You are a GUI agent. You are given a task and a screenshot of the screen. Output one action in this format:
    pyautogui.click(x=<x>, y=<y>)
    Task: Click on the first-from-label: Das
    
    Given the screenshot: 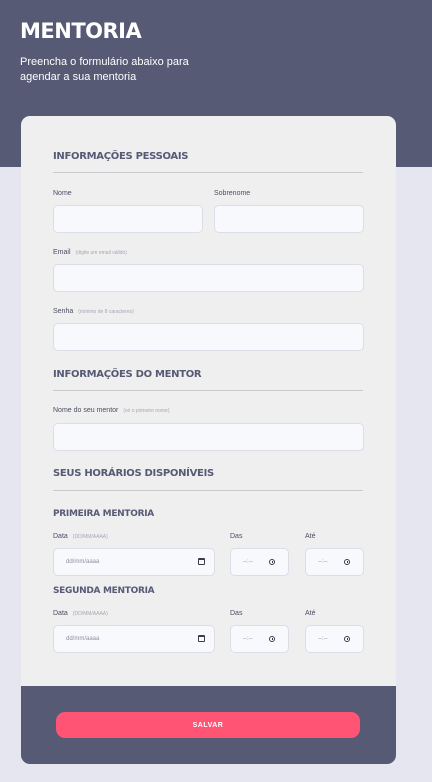 What is the action you would take?
    pyautogui.click(x=236, y=536)
    